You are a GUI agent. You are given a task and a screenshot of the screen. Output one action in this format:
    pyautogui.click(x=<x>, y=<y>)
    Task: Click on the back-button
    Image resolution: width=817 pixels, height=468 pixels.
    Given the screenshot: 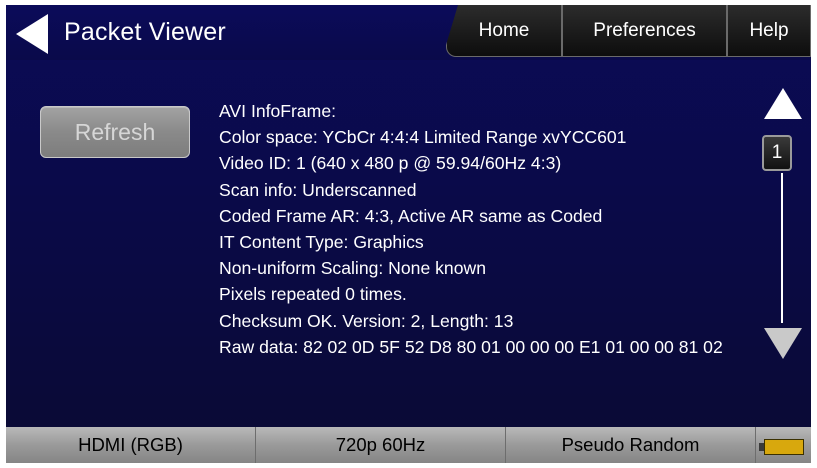 What is the action you would take?
    pyautogui.click(x=32, y=34)
    